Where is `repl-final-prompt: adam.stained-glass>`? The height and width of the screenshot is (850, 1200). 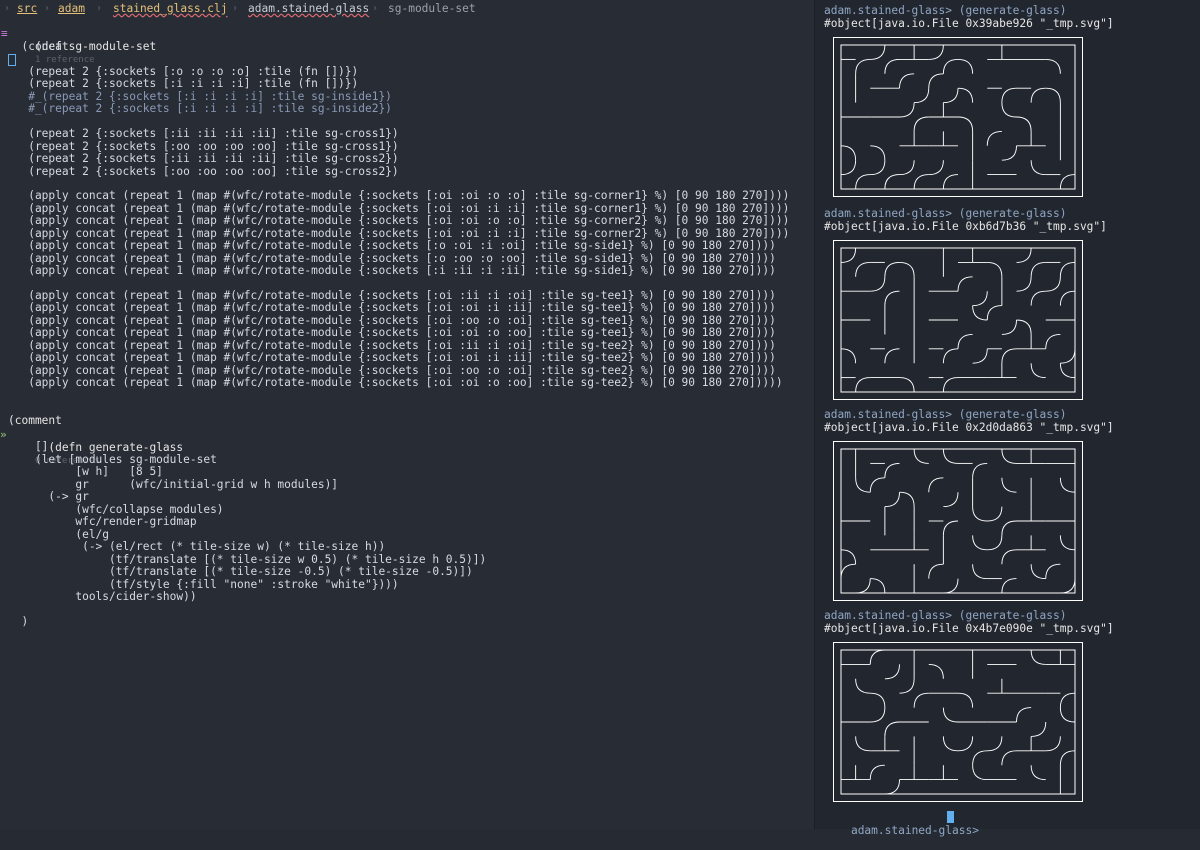 repl-final-prompt: adam.stained-glass> is located at coordinates (901, 824).